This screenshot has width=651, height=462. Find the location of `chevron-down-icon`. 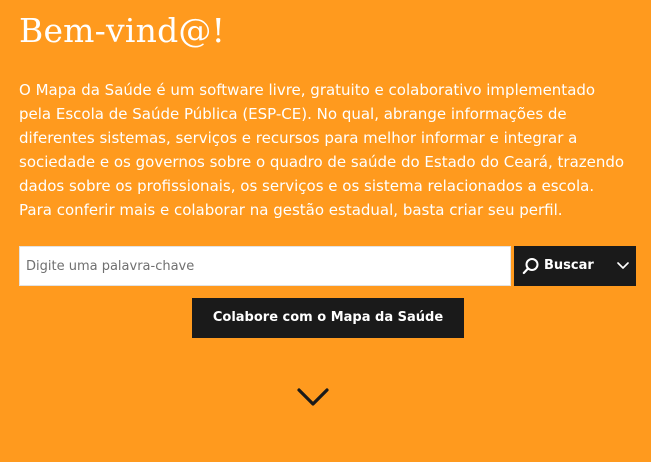

chevron-down-icon is located at coordinates (622, 265).